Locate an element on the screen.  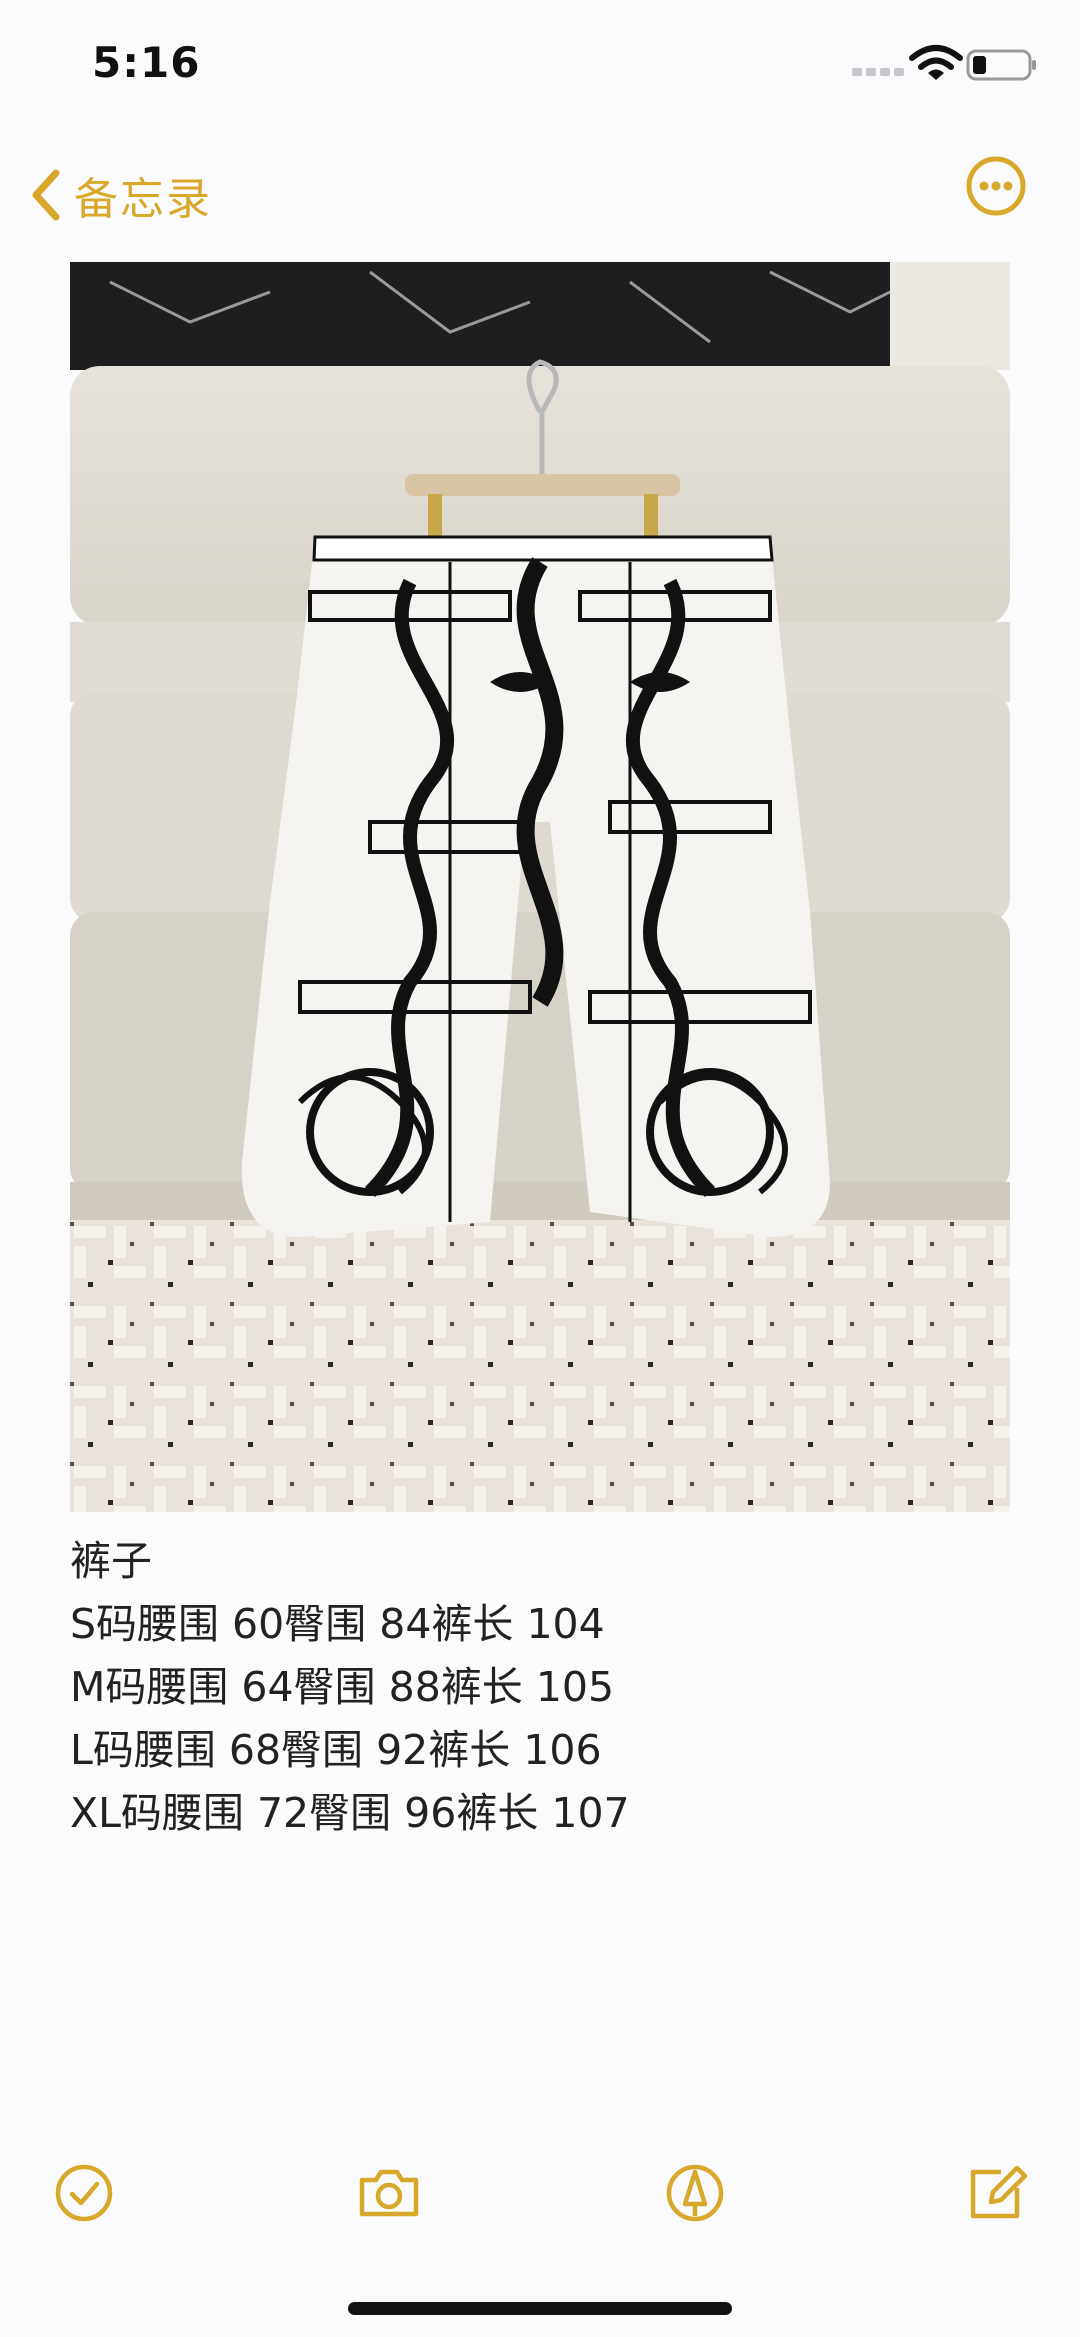
back-button: 备忘录 is located at coordinates (120, 195).